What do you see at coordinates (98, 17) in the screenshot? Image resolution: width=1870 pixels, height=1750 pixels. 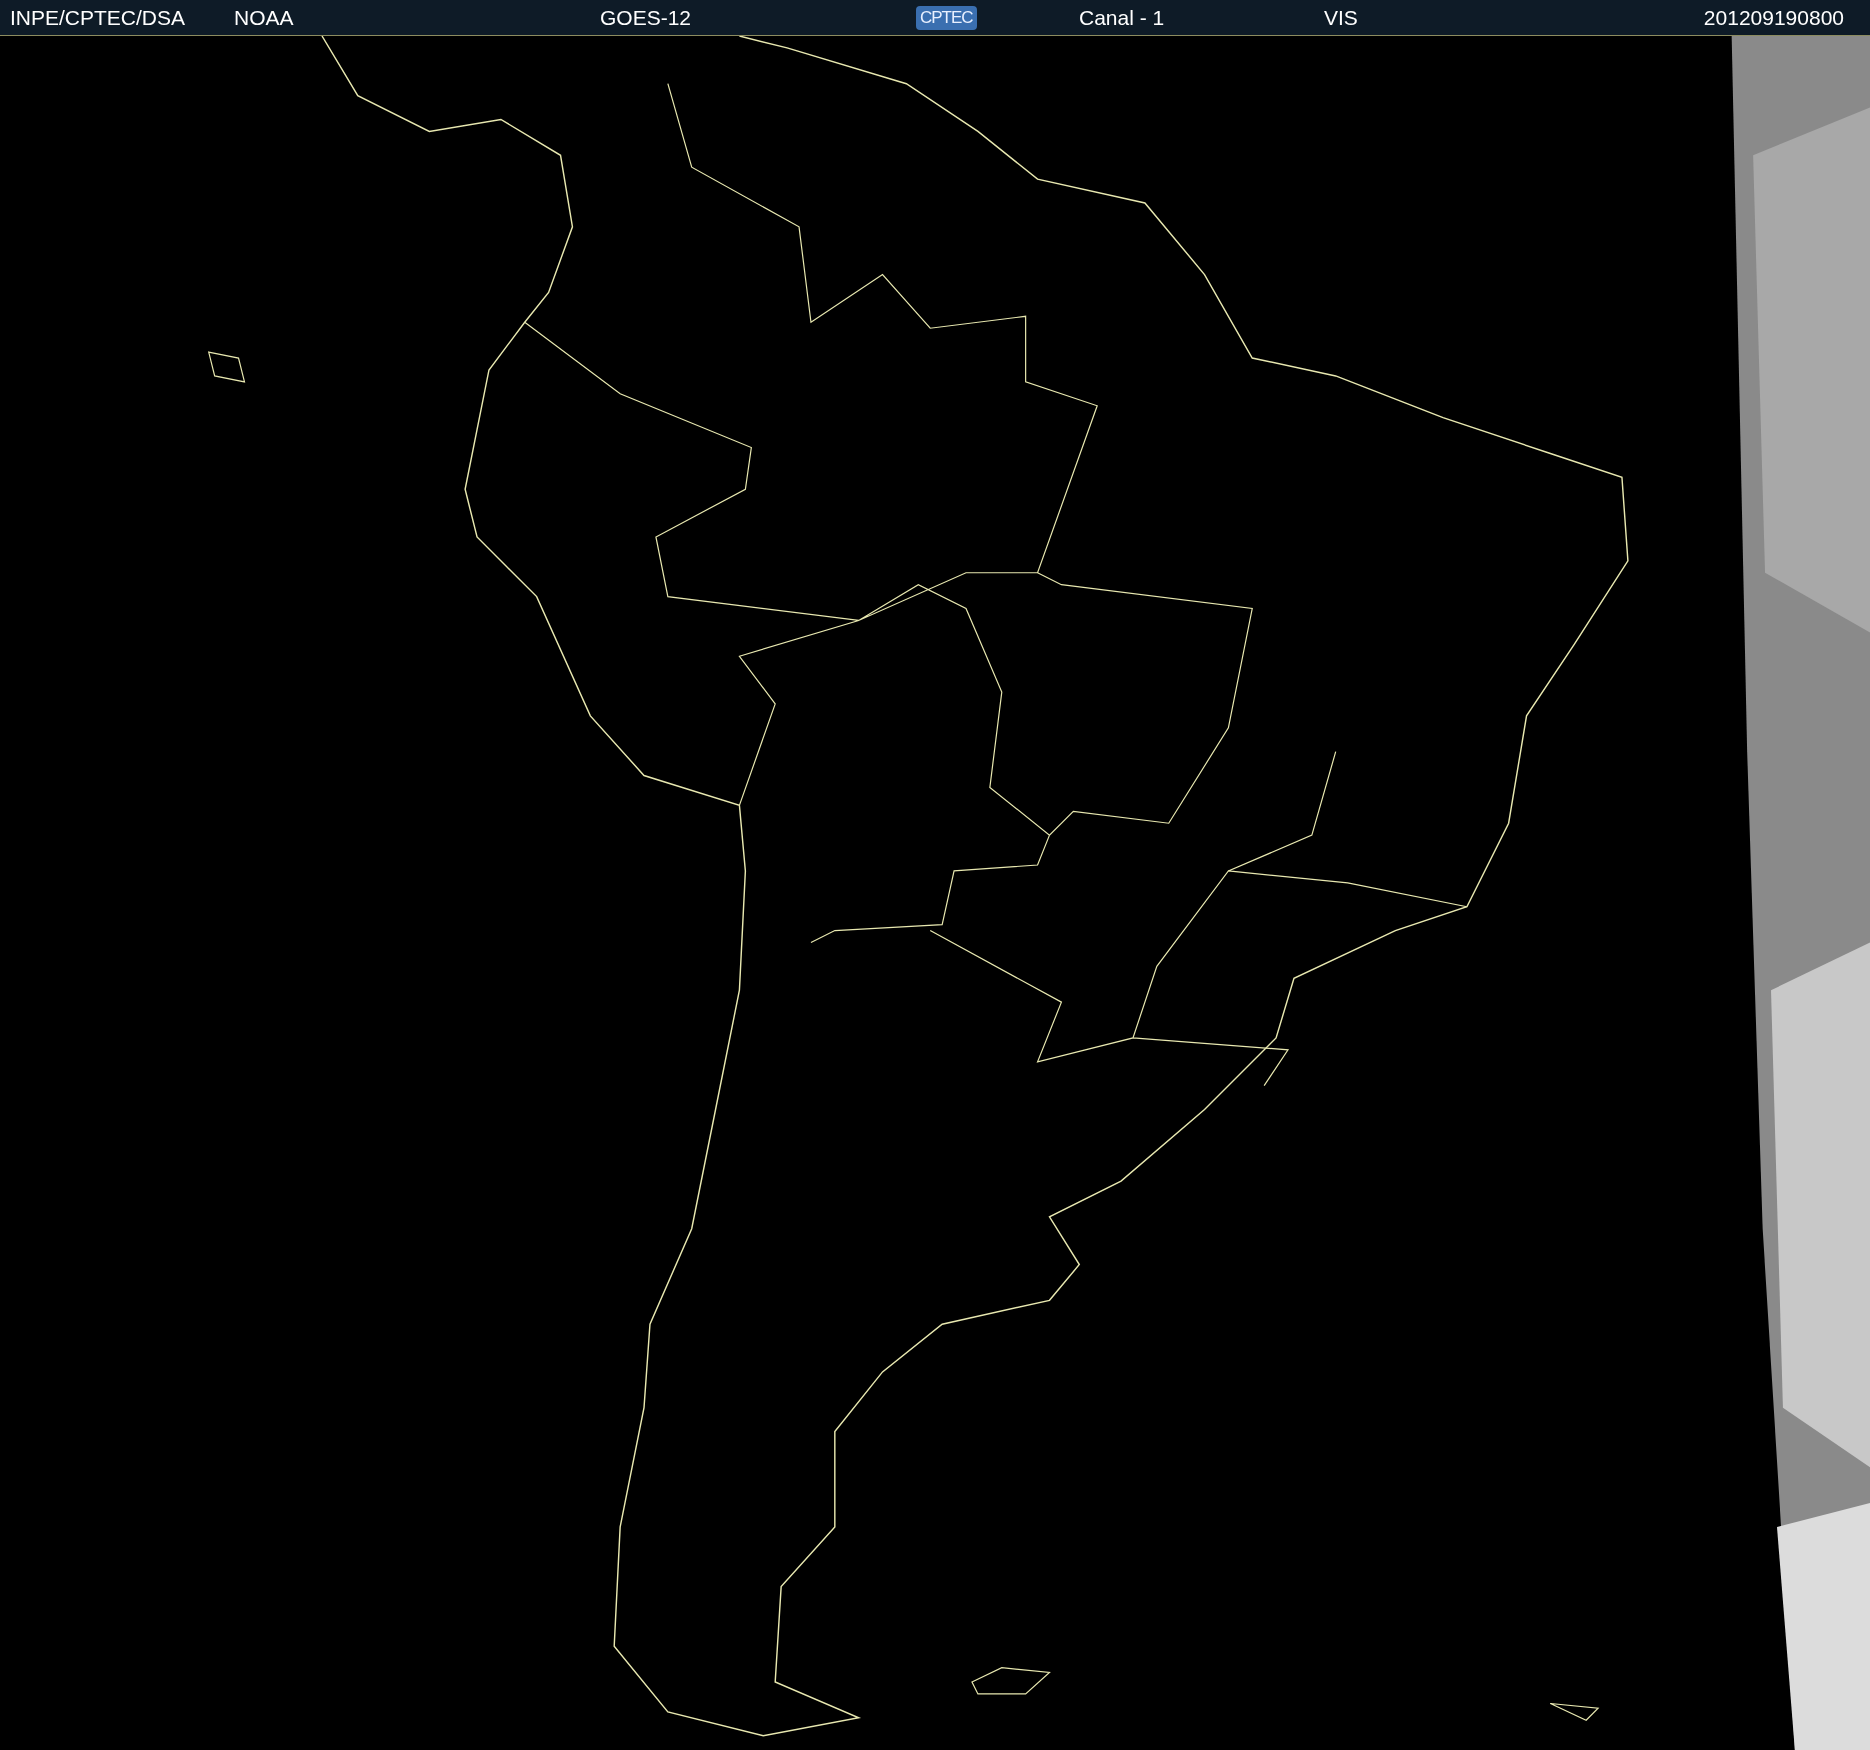 I see `source-label: INPE/CPTEC/DSA` at bounding box center [98, 17].